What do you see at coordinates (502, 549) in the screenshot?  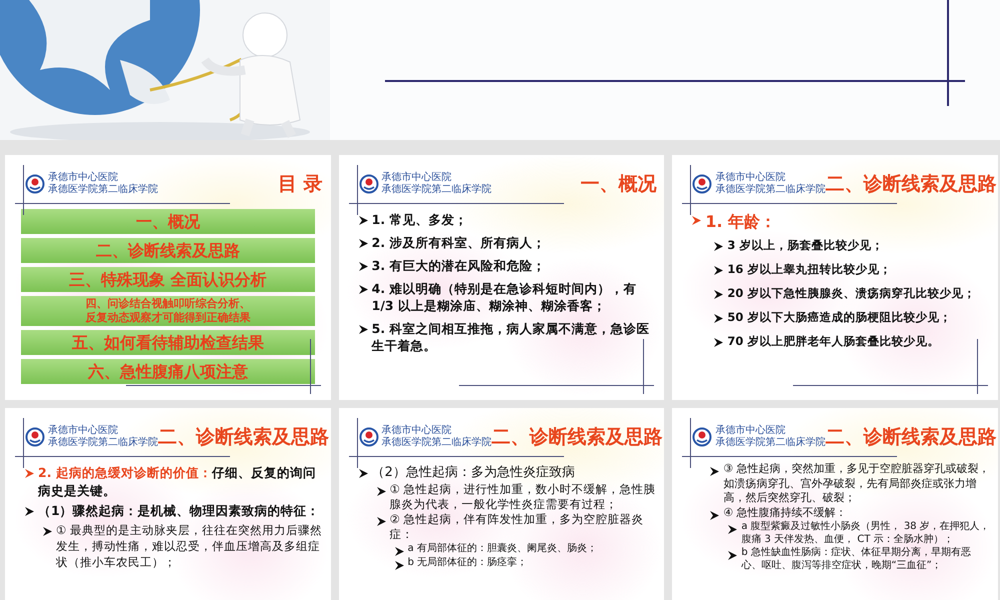 I see `bullet-point: a 有局部体征的：胆囊炎、阑尾炎、肠炎；` at bounding box center [502, 549].